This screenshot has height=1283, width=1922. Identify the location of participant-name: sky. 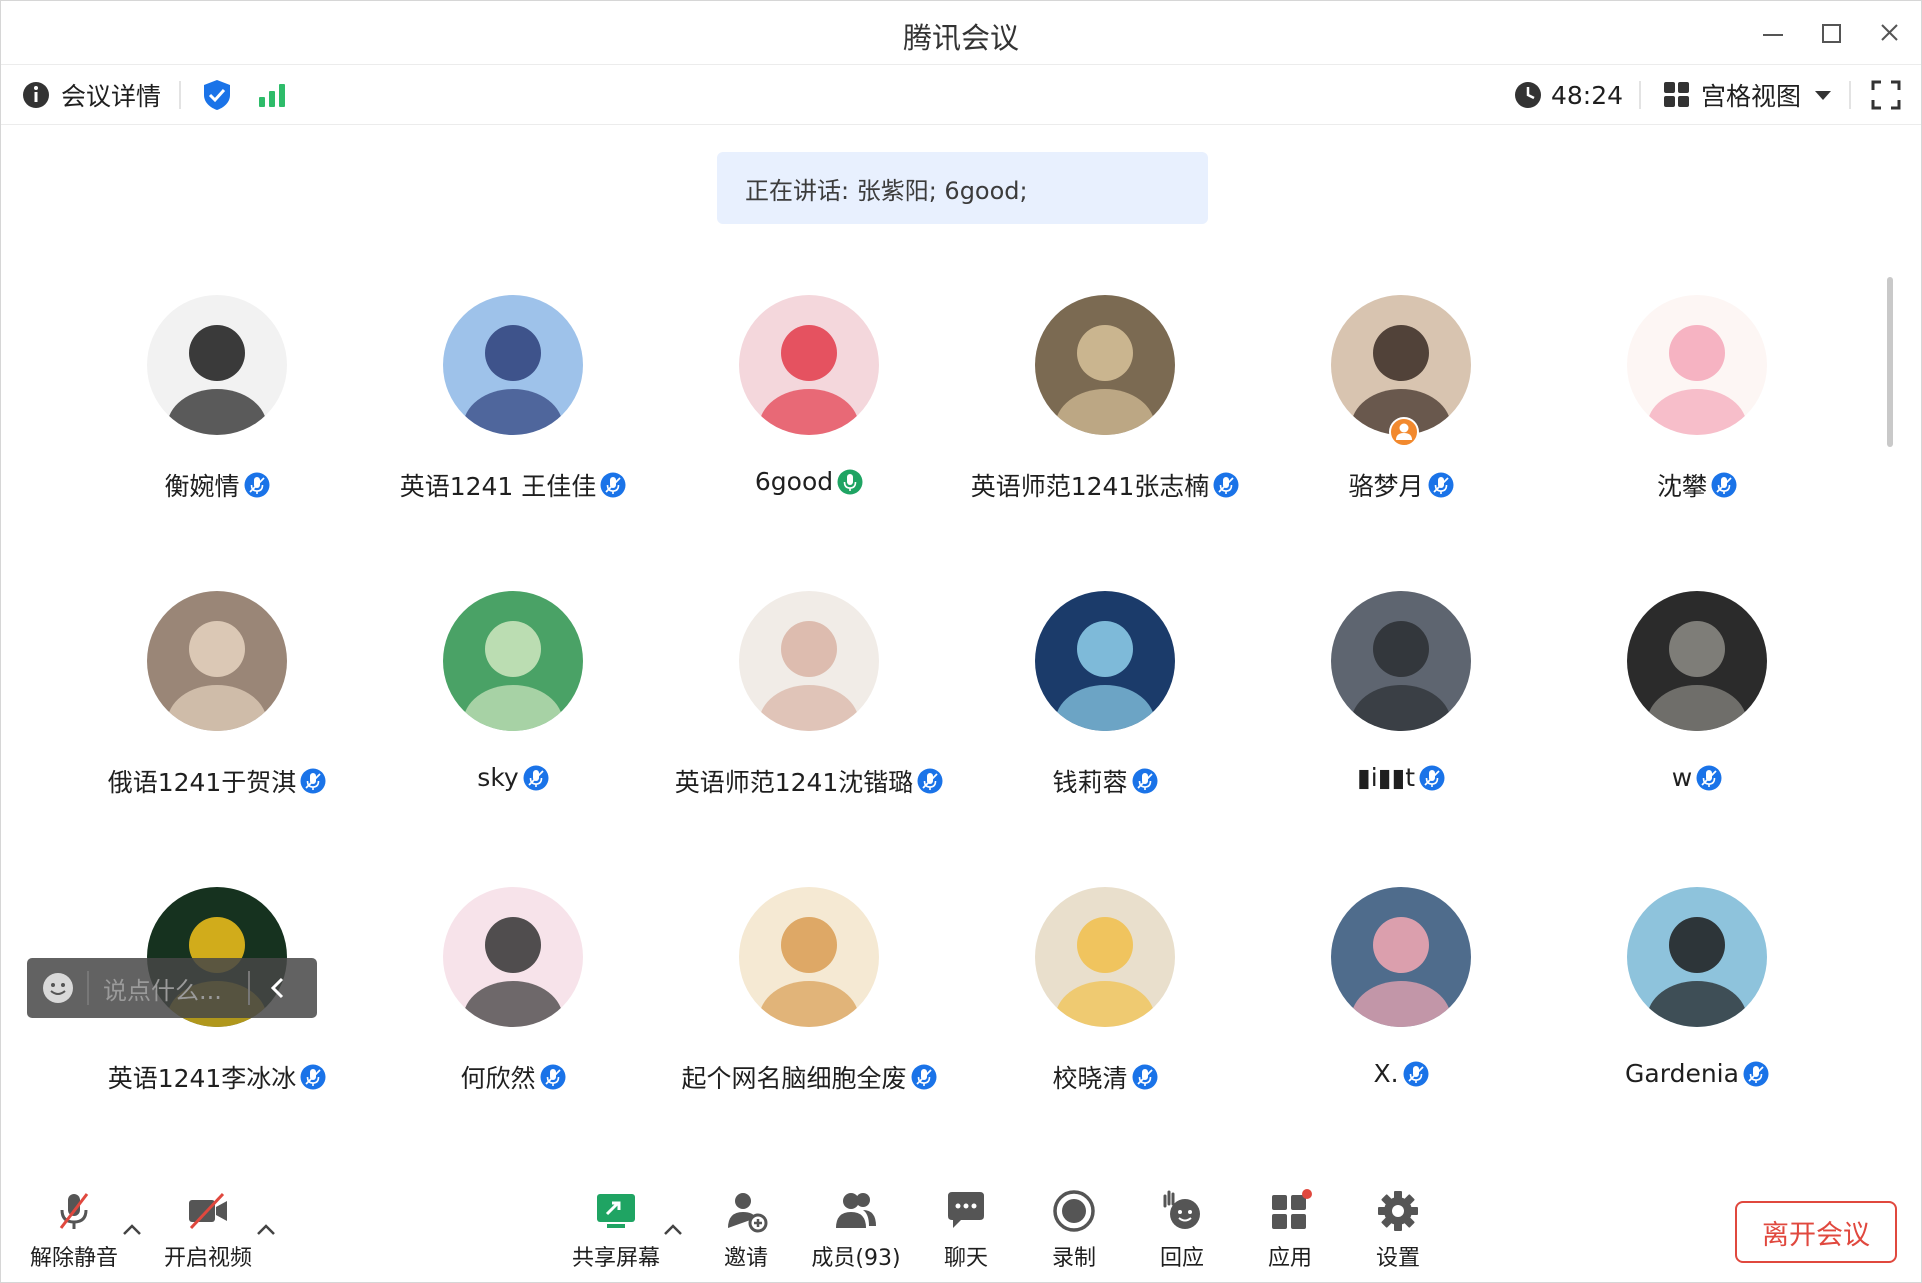
(498, 777).